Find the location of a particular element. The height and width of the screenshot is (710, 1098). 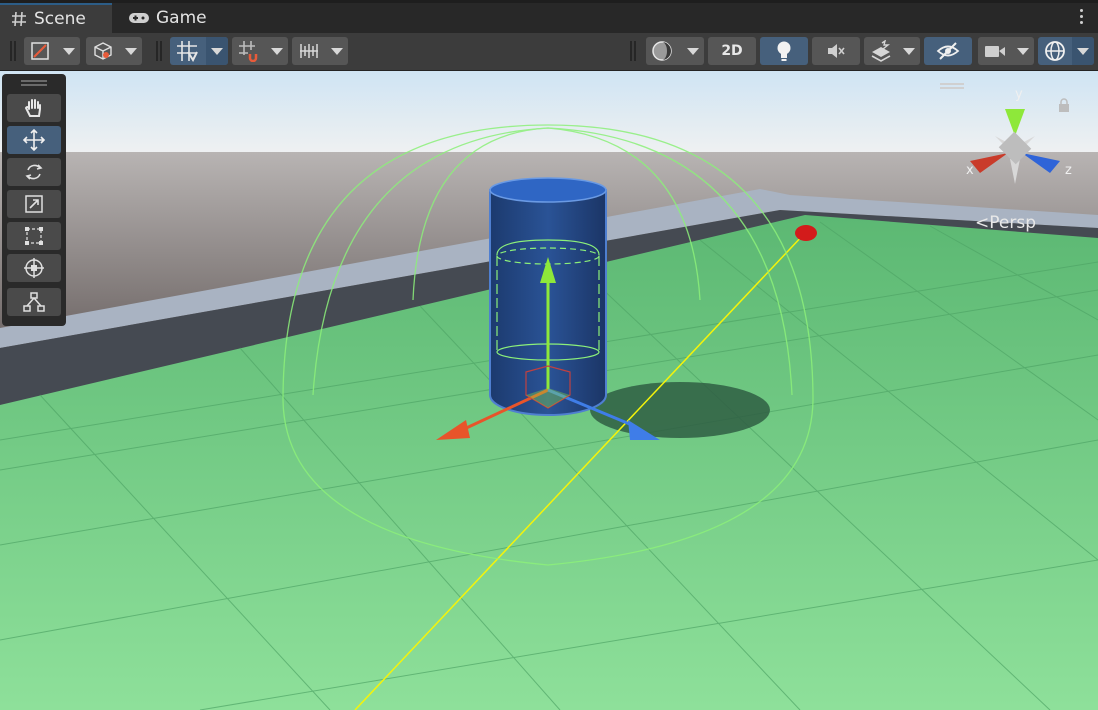

audio-mute-icon is located at coordinates (836, 51).